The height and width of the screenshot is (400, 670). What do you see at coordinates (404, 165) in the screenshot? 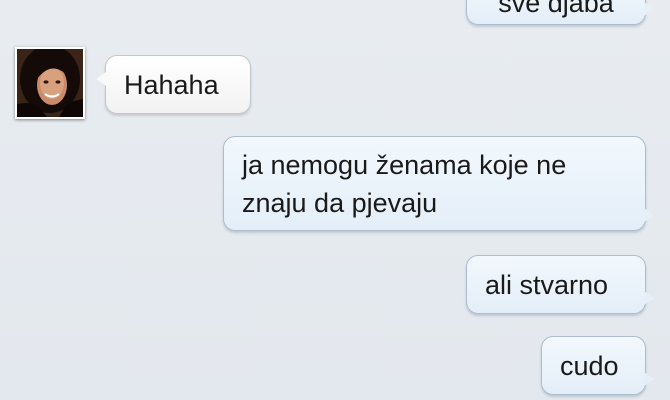
I see `message-text-line: ja nemogu ženama koje ne` at bounding box center [404, 165].